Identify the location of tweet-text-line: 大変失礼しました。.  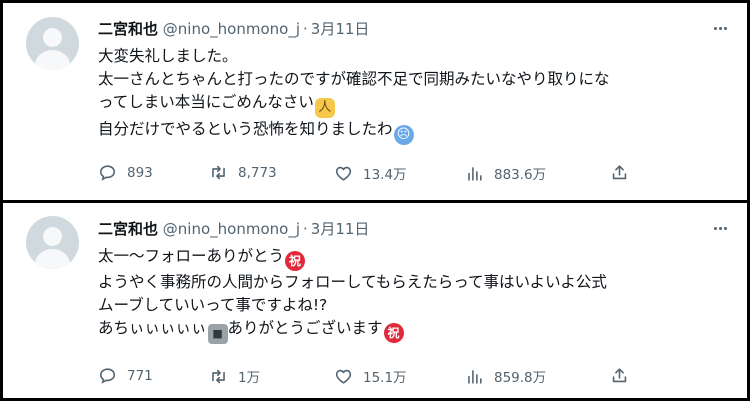
(168, 56).